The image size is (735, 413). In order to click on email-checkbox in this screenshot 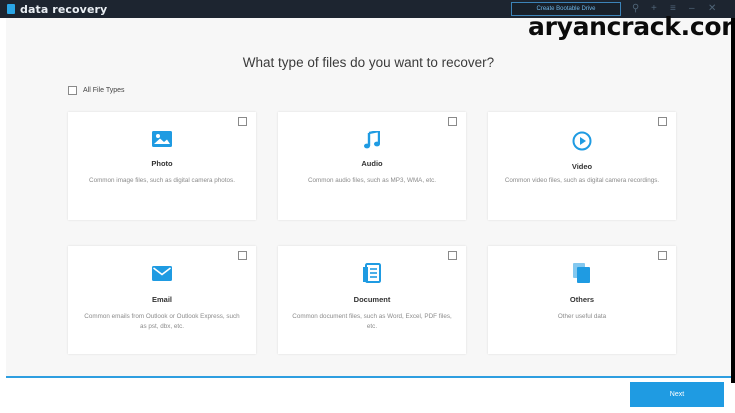, I will do `click(242, 255)`.